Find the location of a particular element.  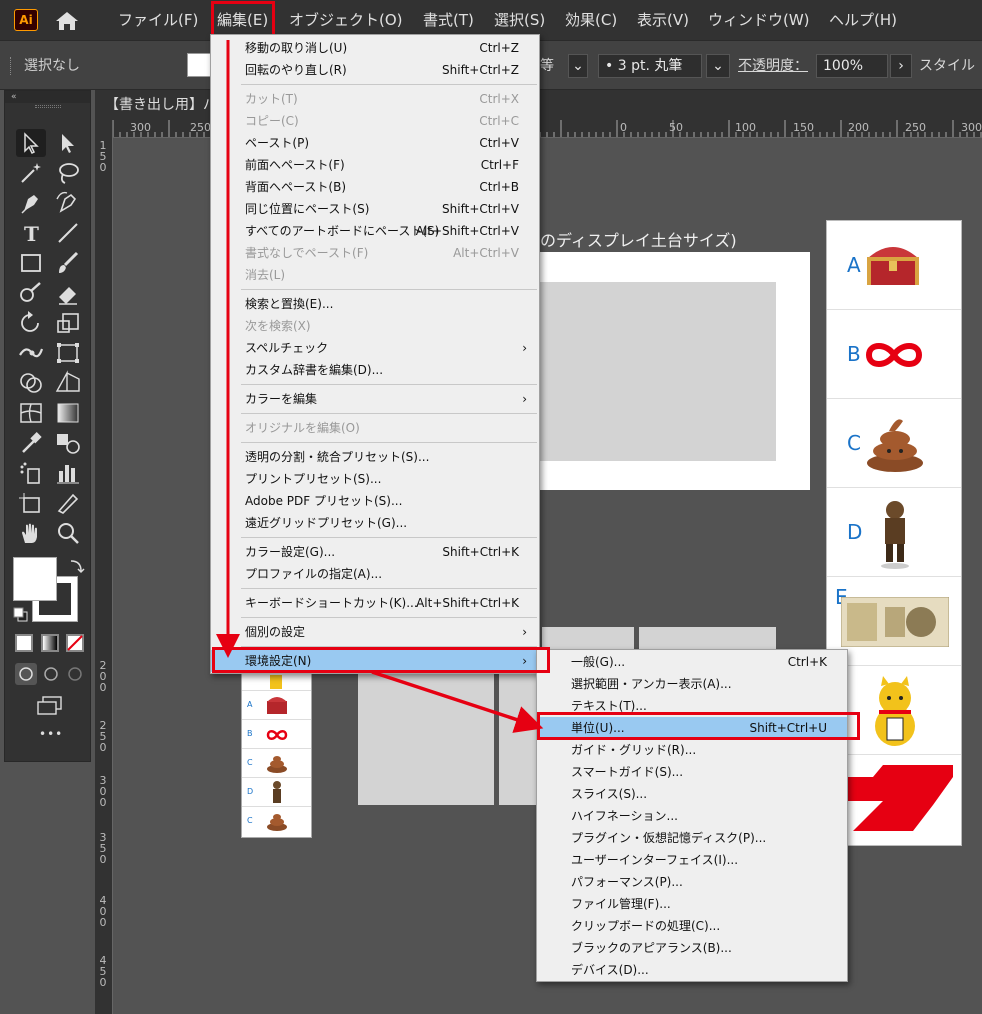

annotation-units-box is located at coordinates (698, 726).